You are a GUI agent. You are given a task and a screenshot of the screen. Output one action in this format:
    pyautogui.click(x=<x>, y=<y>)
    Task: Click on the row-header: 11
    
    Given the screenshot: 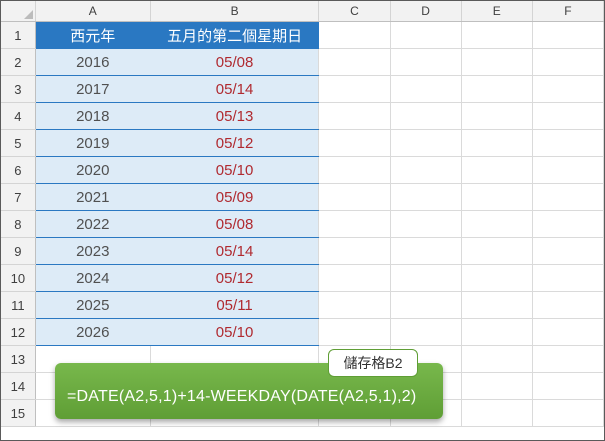 What is the action you would take?
    pyautogui.click(x=18, y=305)
    